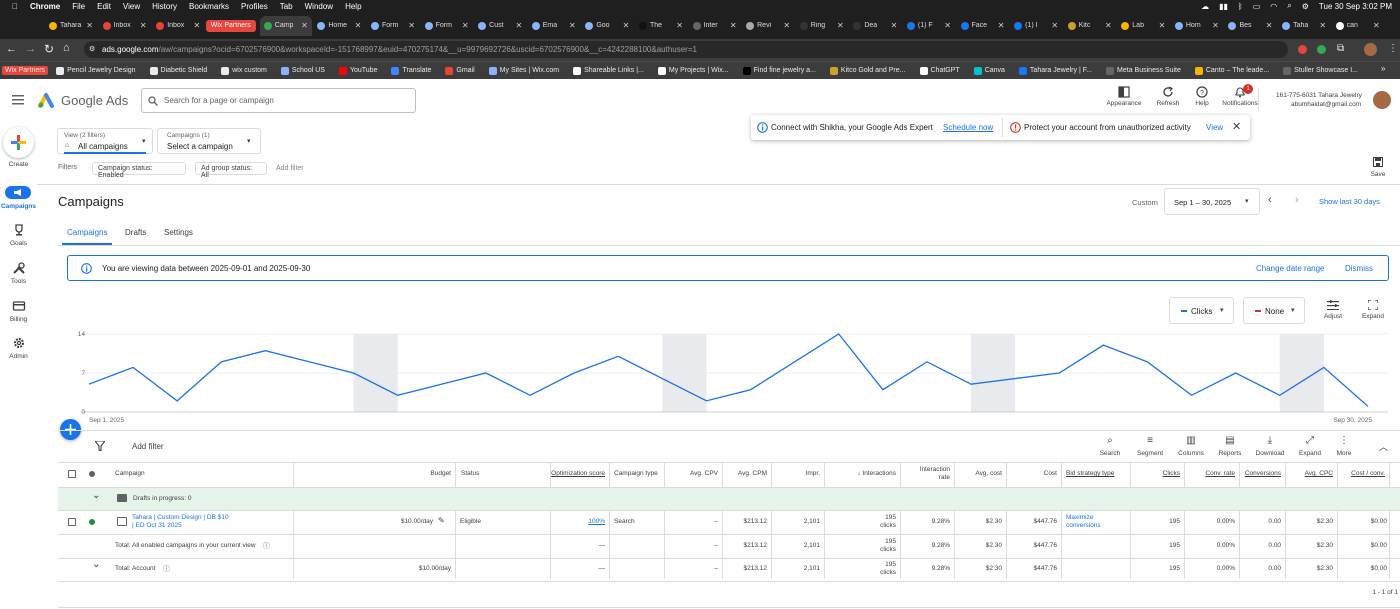 This screenshot has height=609, width=1400. What do you see at coordinates (319, 6) in the screenshot?
I see `menu-window: Window` at bounding box center [319, 6].